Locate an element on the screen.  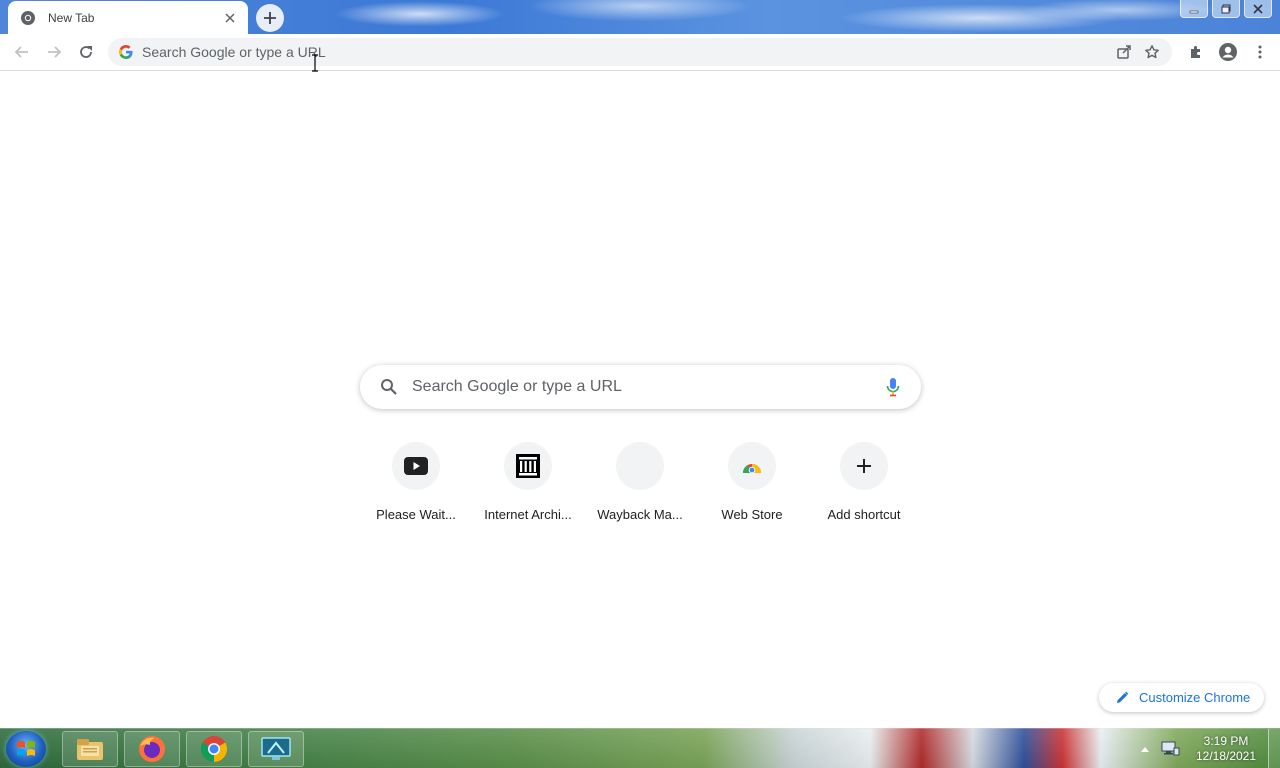
window-controls is located at coordinates (1224, 10).